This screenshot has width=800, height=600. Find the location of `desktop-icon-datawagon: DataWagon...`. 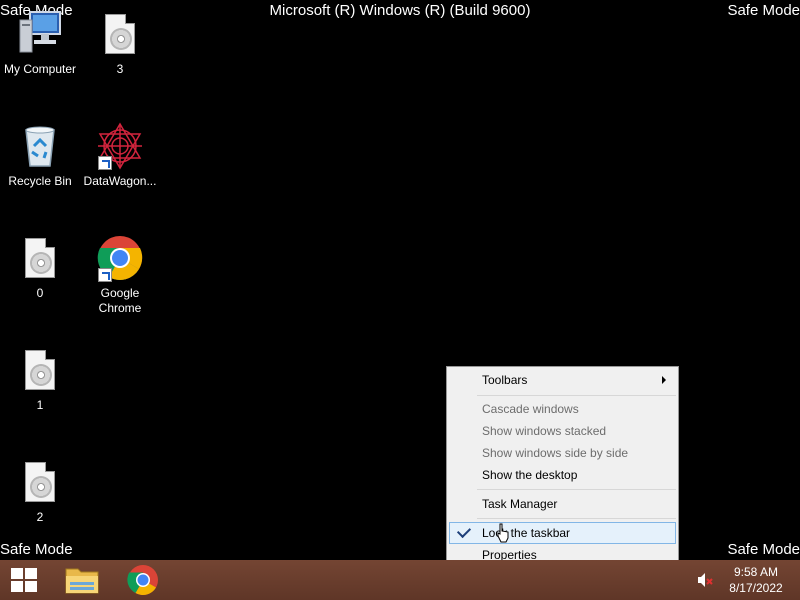

desktop-icon-datawagon: DataWagon... is located at coordinates (120, 155).